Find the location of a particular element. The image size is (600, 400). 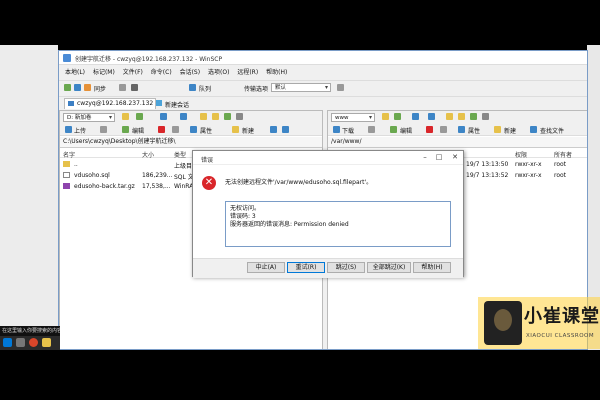

remote-folder-dropdown: www is located at coordinates (353, 117).